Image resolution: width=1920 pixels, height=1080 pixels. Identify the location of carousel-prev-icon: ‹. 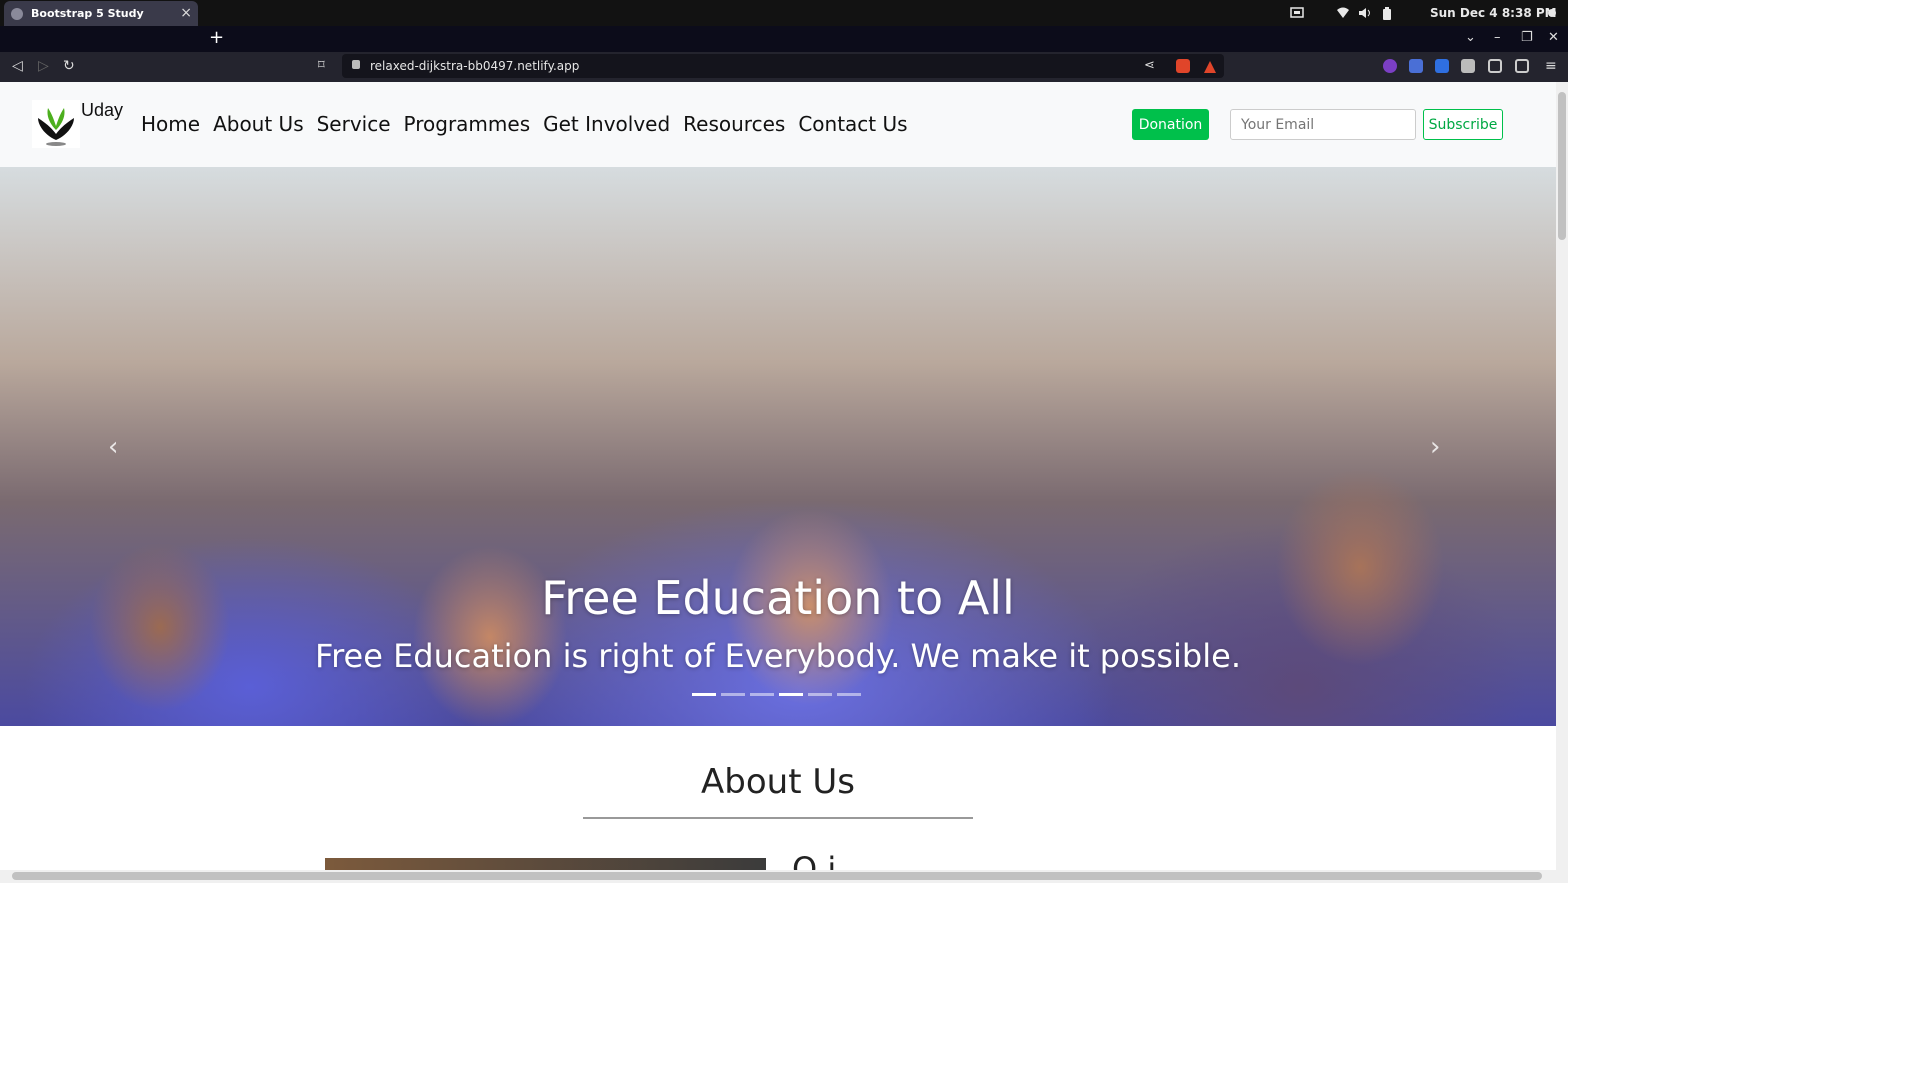
(113, 447).